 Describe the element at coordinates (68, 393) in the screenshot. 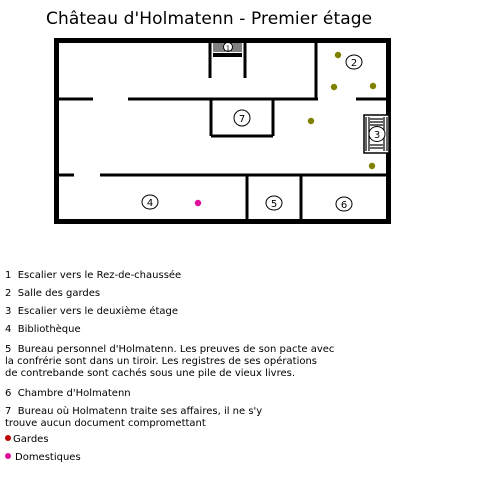

I see `legend-item: 6 Chambre d'Holmatenn` at that location.